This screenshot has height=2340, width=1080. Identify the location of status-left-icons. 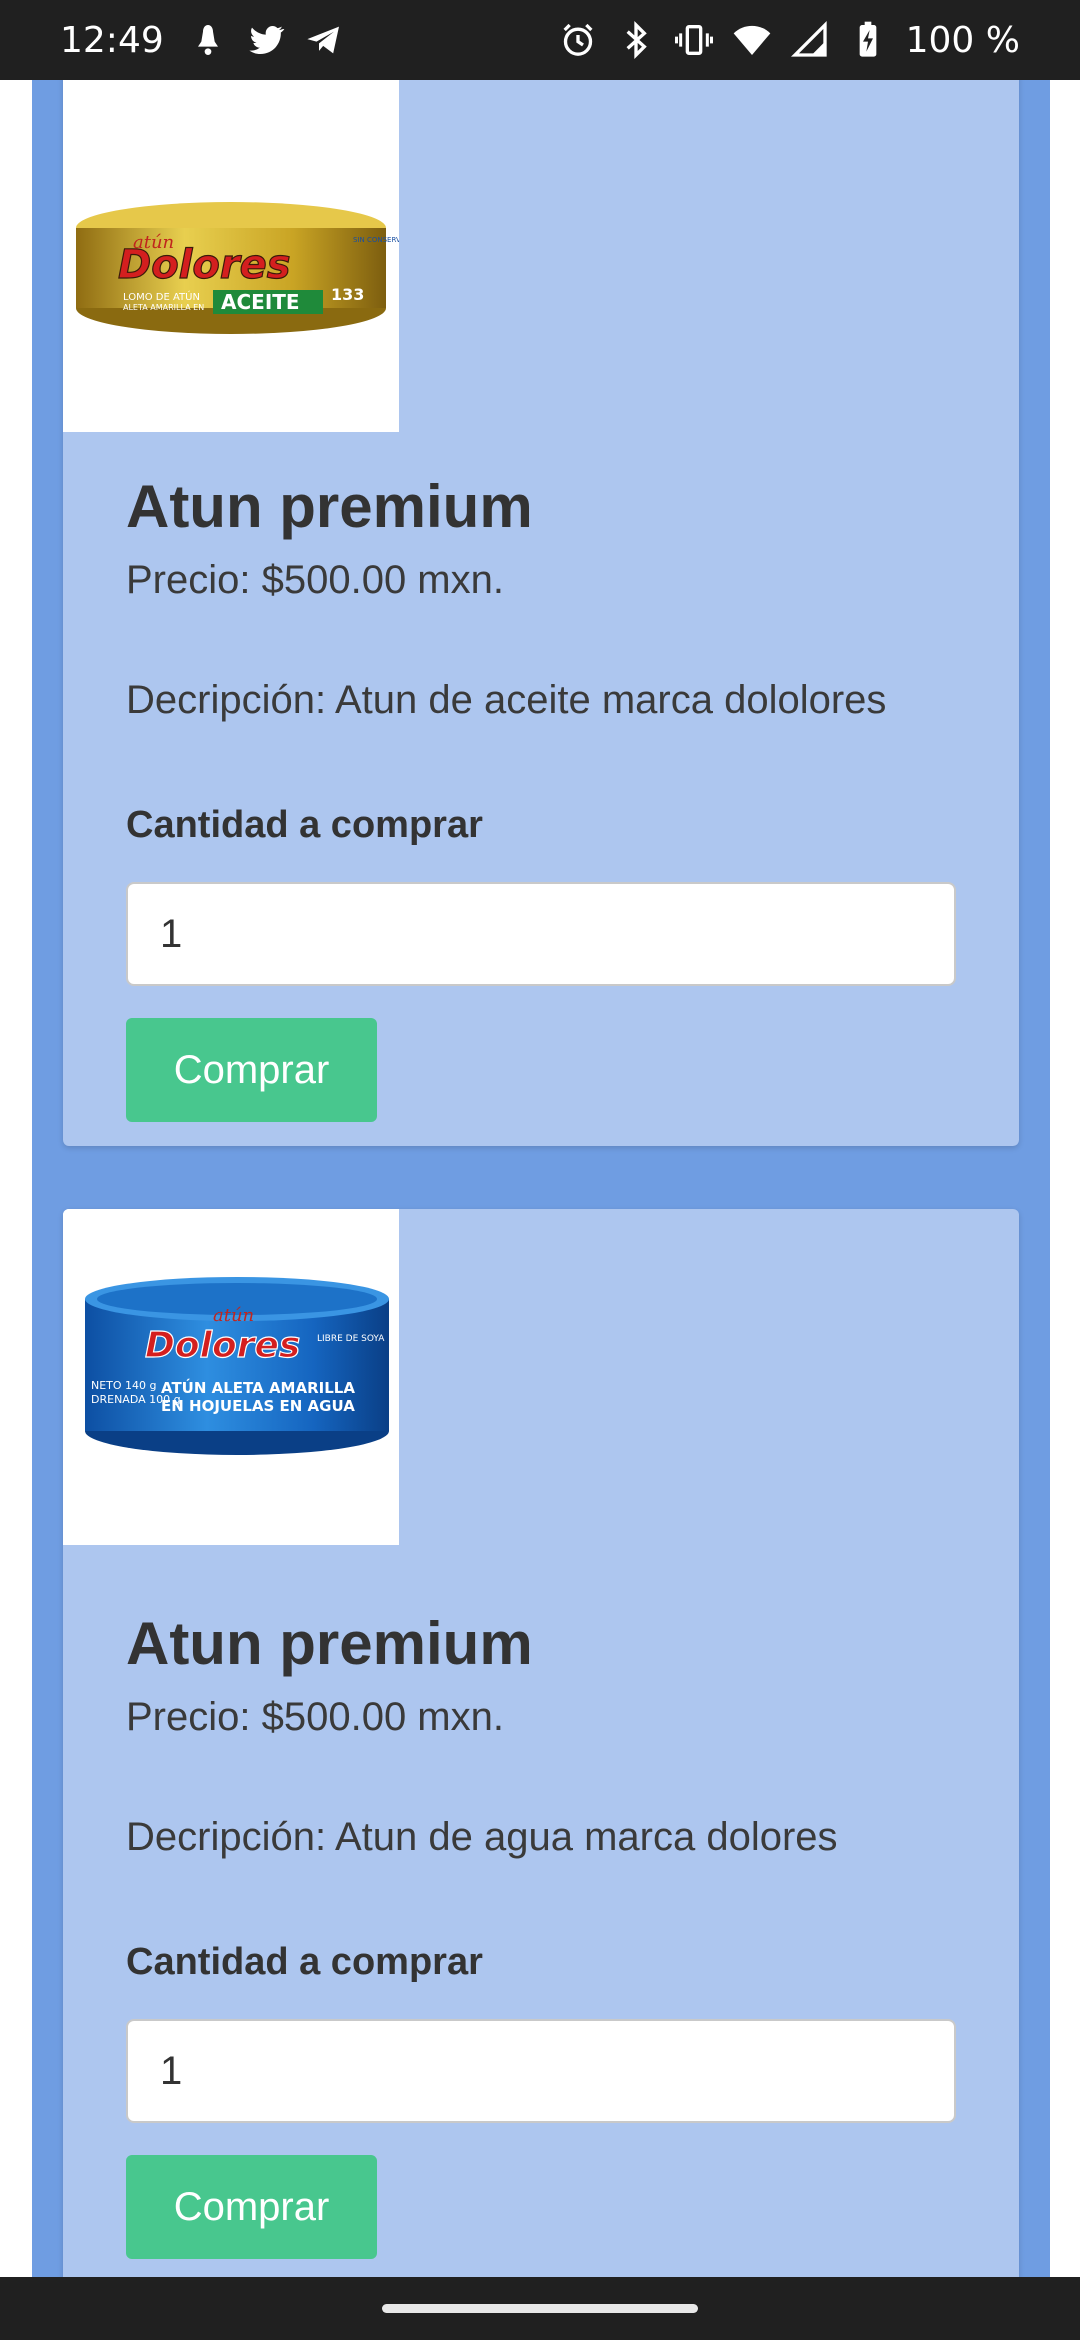
(266, 40).